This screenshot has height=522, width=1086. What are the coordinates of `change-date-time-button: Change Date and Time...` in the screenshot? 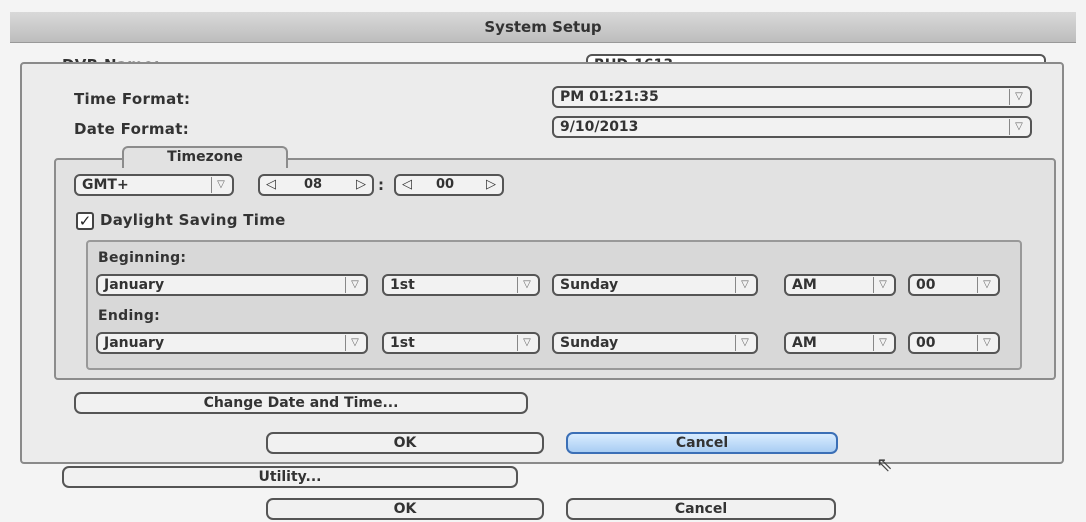 It's located at (301, 403).